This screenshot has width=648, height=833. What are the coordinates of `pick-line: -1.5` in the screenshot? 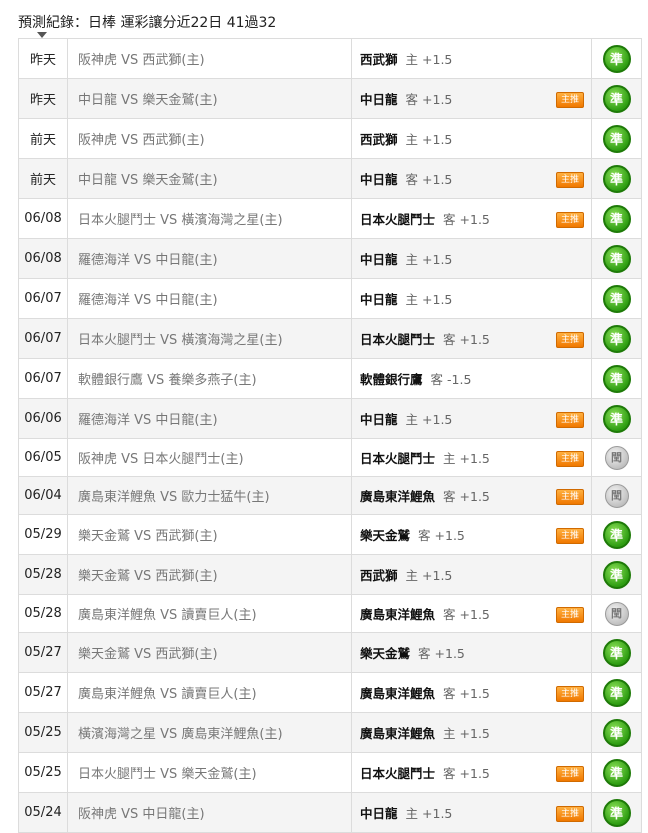 It's located at (459, 379).